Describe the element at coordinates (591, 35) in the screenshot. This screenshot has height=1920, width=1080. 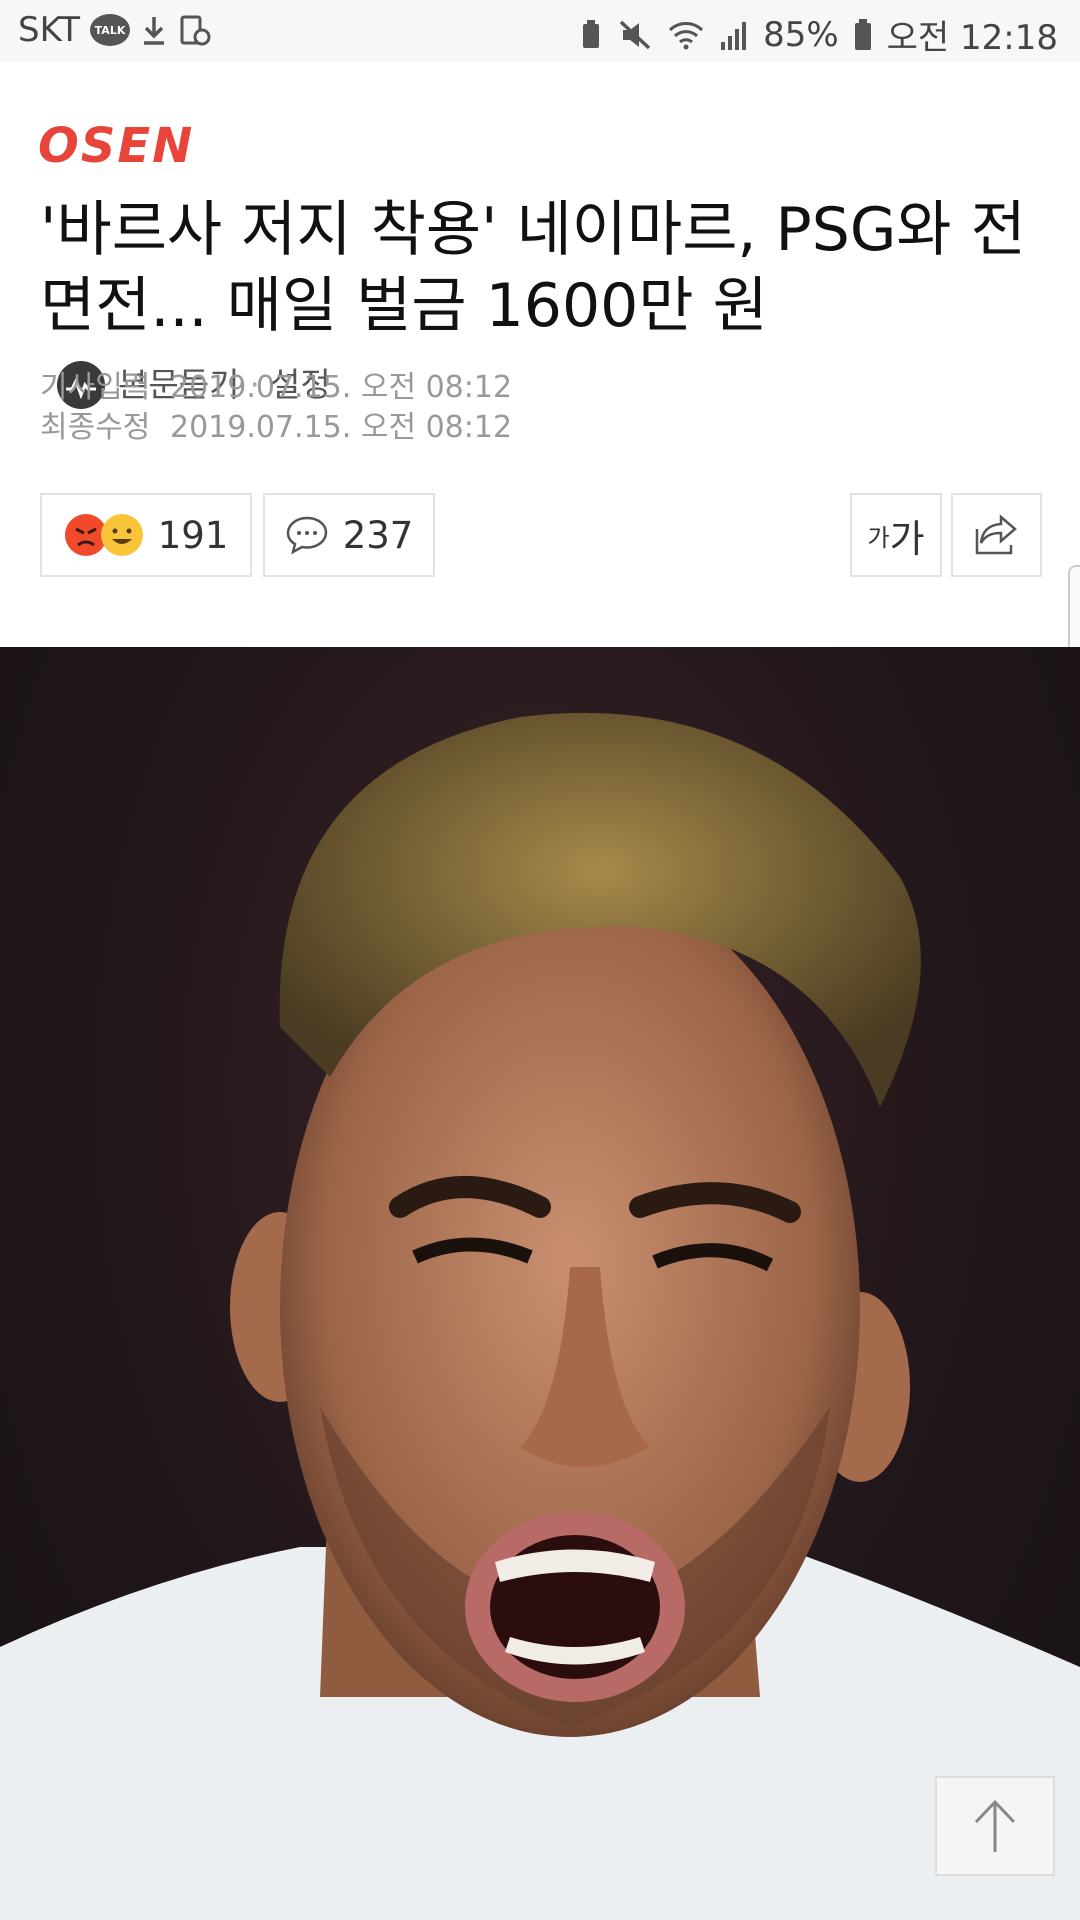
I see `battery-saver-icon` at that location.